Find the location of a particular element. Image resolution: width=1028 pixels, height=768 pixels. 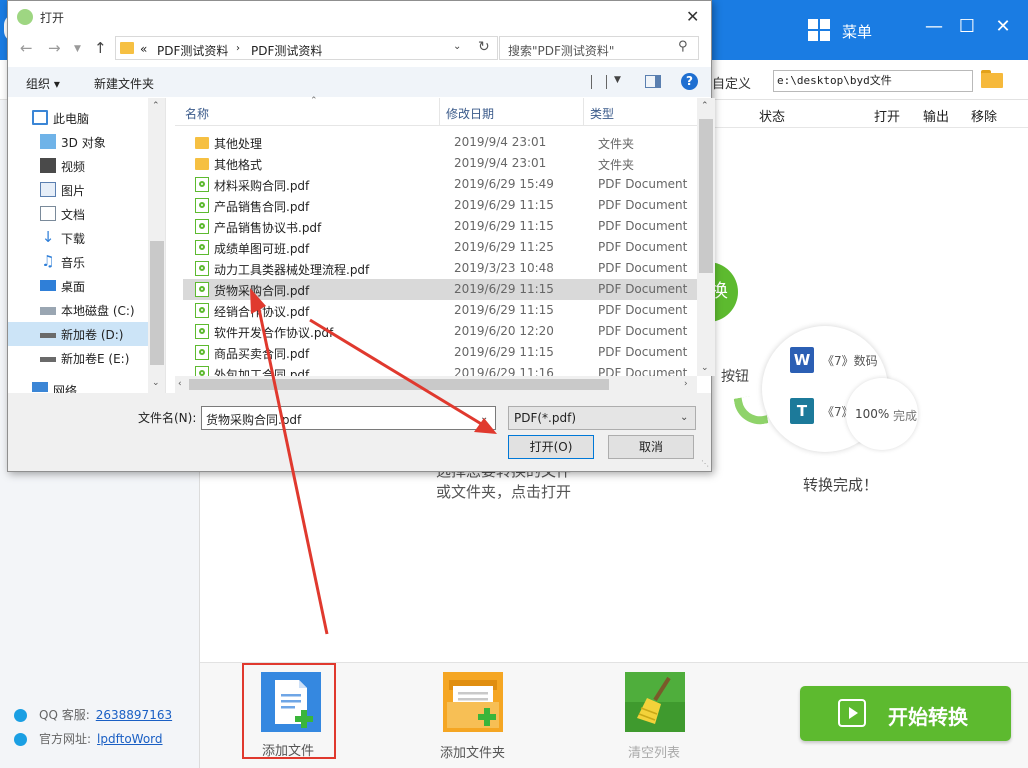

tree-item-pictures: 图片 is located at coordinates (78, 190).